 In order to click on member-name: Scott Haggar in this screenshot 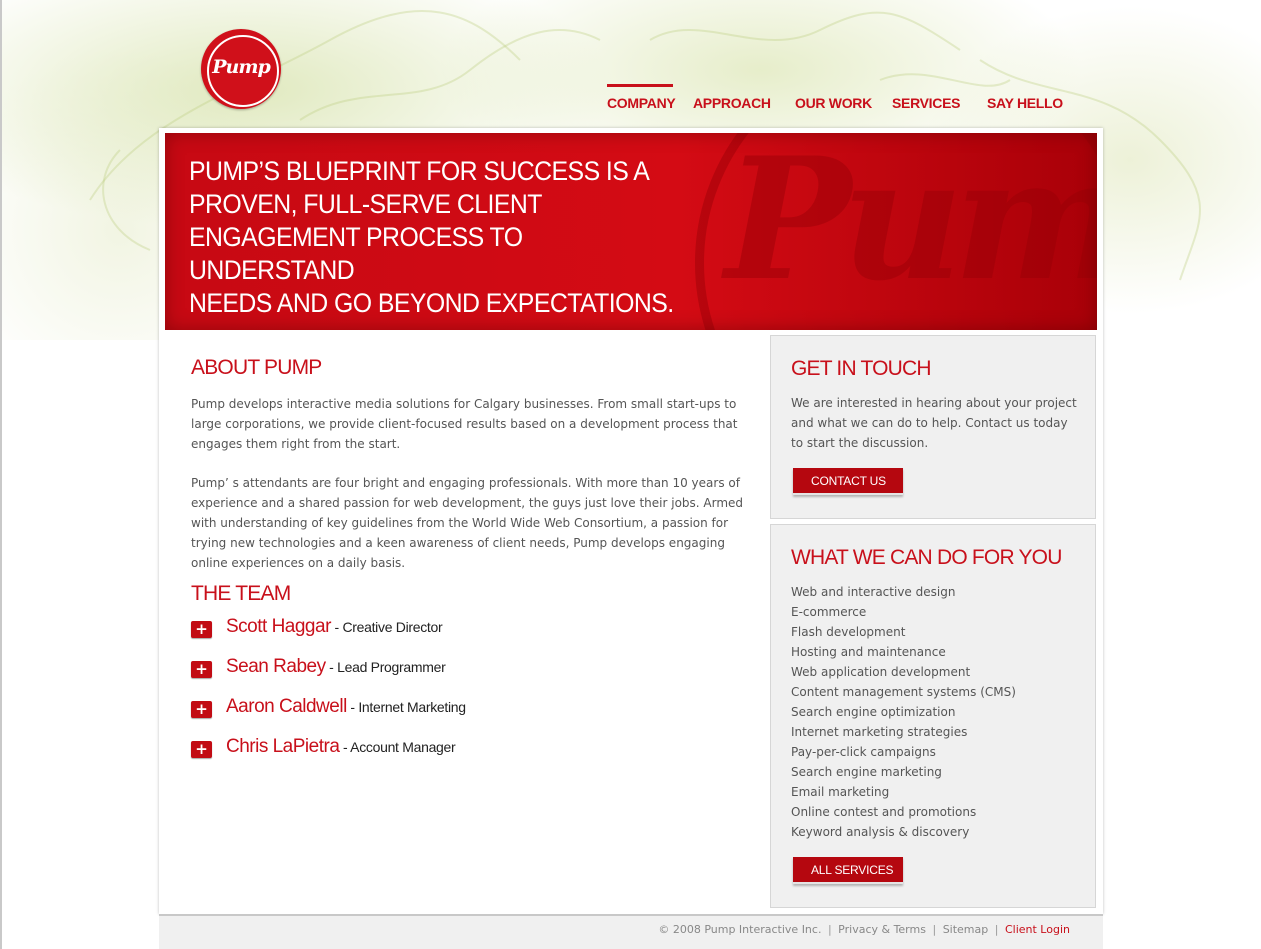, I will do `click(278, 626)`.